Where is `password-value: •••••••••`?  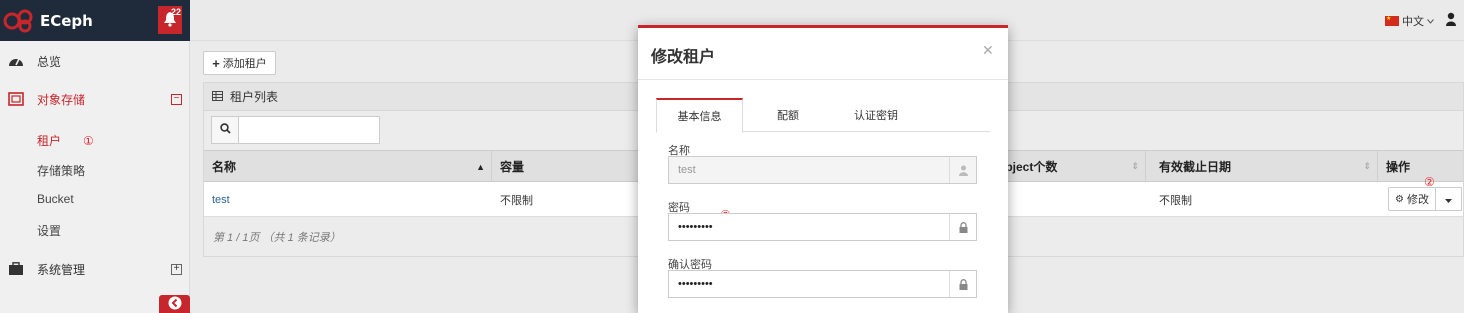
password-value: ••••••••• is located at coordinates (695, 227).